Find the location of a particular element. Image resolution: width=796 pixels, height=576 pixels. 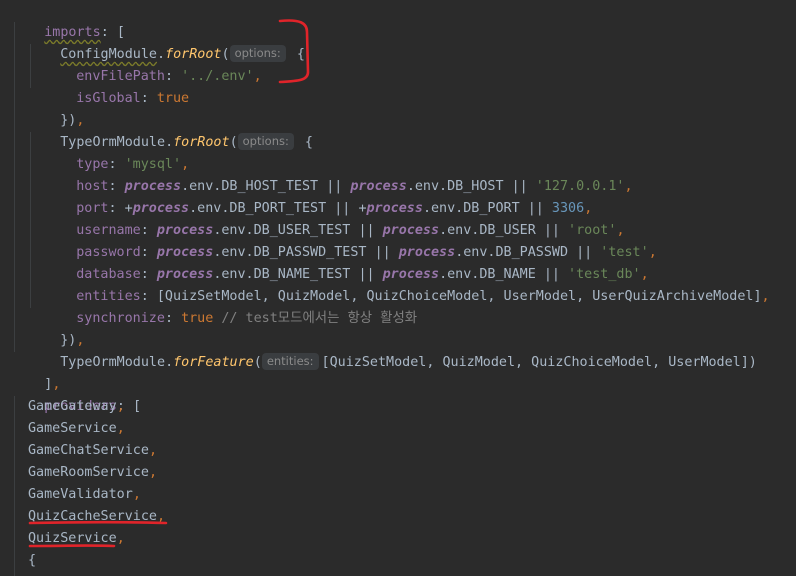

code-line: { is located at coordinates (32, 561).